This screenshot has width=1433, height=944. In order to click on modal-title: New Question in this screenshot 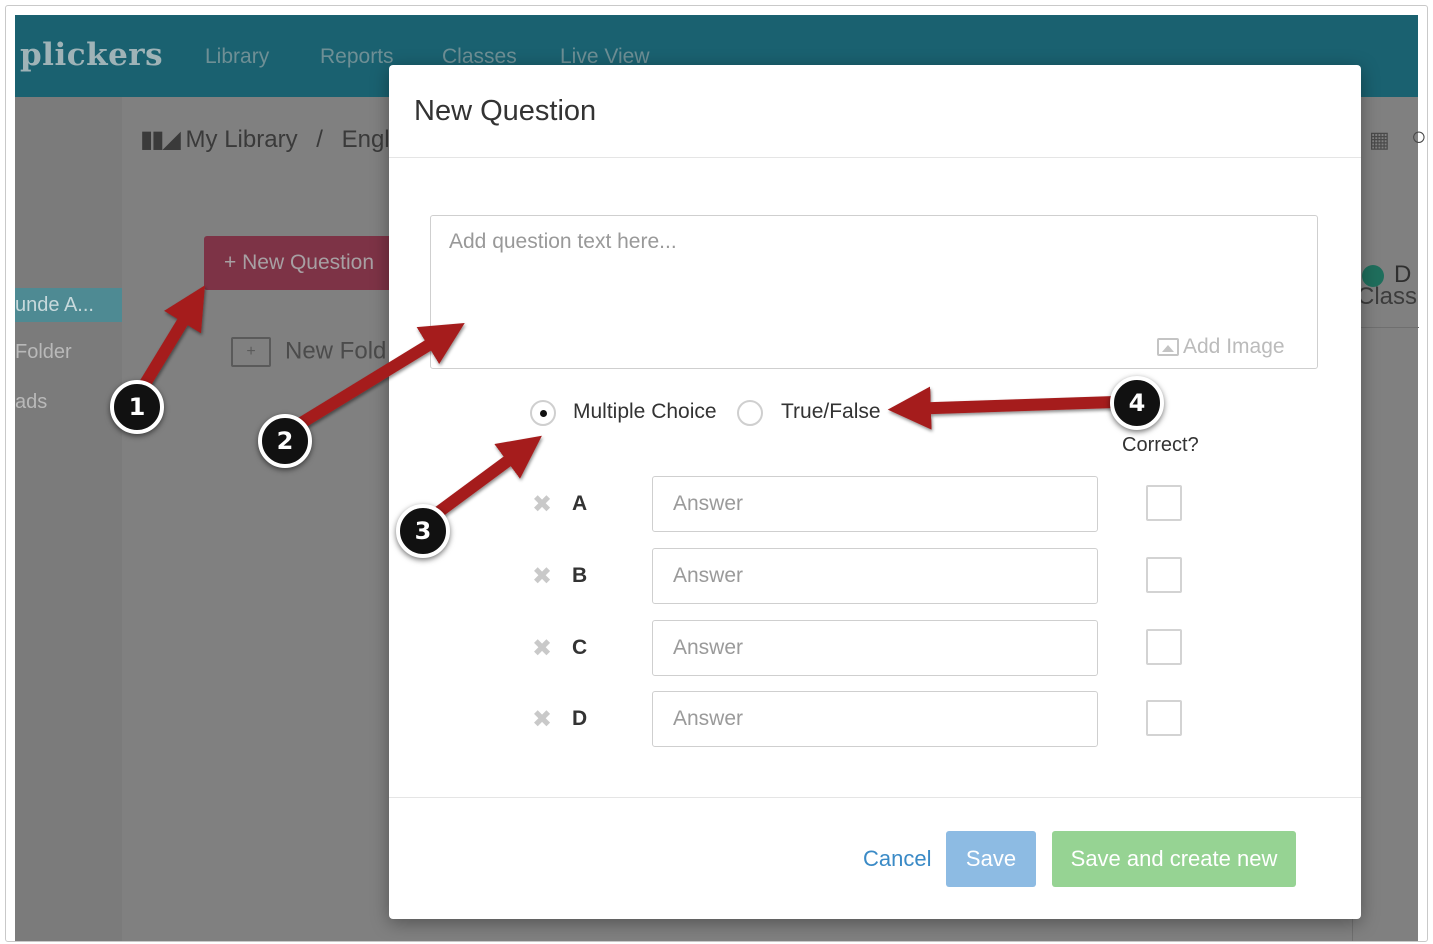, I will do `click(505, 111)`.